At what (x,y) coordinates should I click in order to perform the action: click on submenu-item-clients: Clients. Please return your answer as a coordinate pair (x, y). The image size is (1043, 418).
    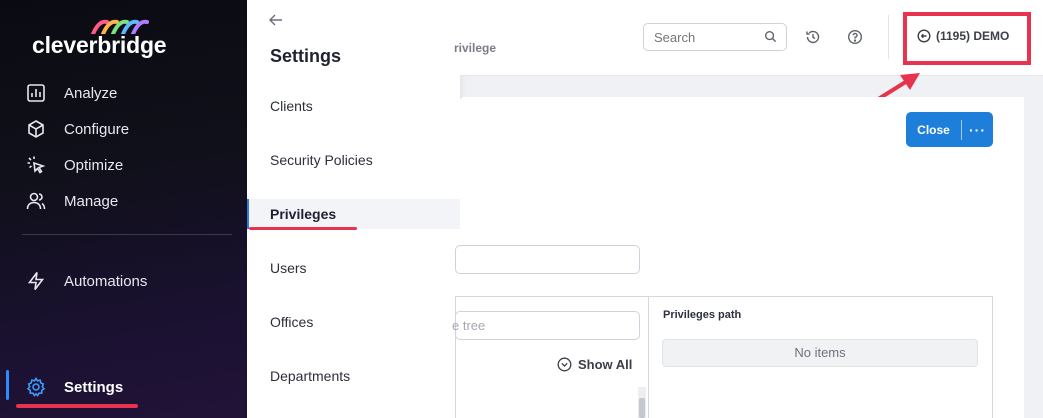
    Looking at the image, I should click on (291, 106).